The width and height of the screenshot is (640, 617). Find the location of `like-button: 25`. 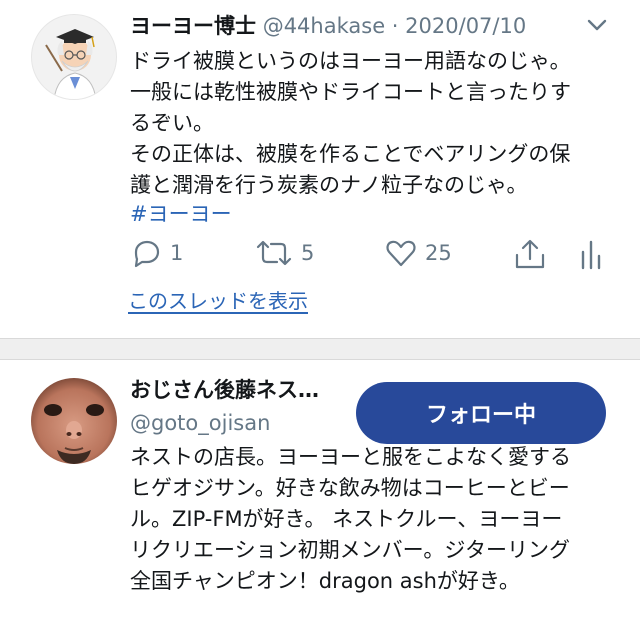

like-button: 25 is located at coordinates (418, 253).